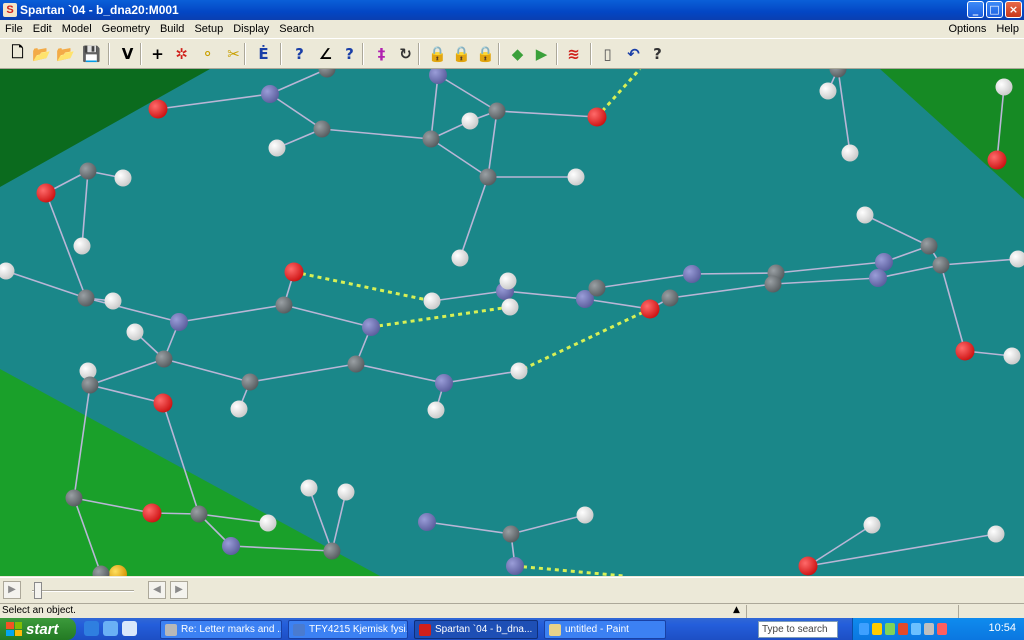 This screenshot has height=640, width=1024. What do you see at coordinates (929, 629) in the screenshot?
I see `volume-icon` at bounding box center [929, 629].